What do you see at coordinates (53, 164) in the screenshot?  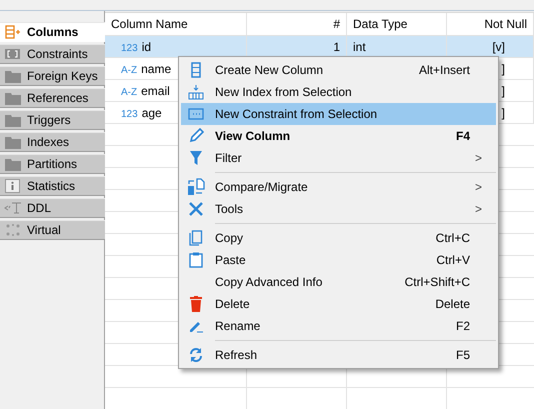 I see `side-tab: Partitions` at bounding box center [53, 164].